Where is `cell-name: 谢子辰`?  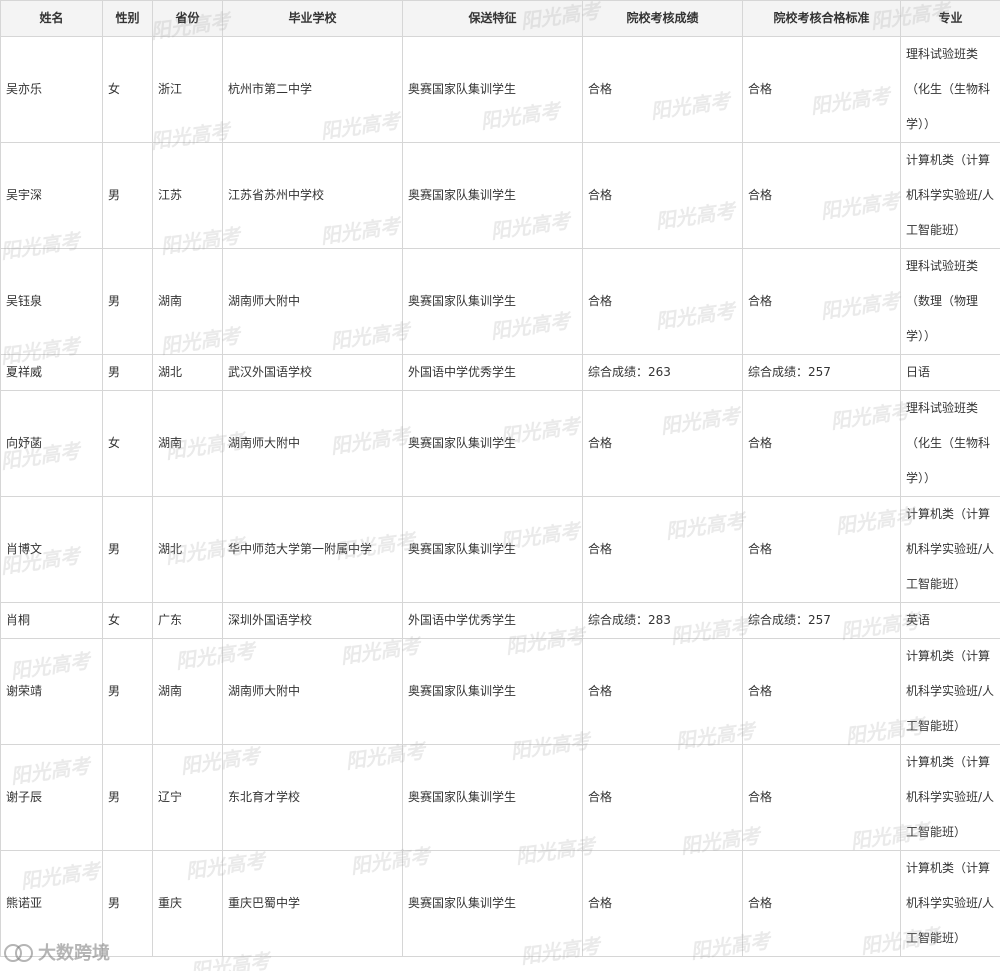
cell-name: 谢子辰 is located at coordinates (51, 797).